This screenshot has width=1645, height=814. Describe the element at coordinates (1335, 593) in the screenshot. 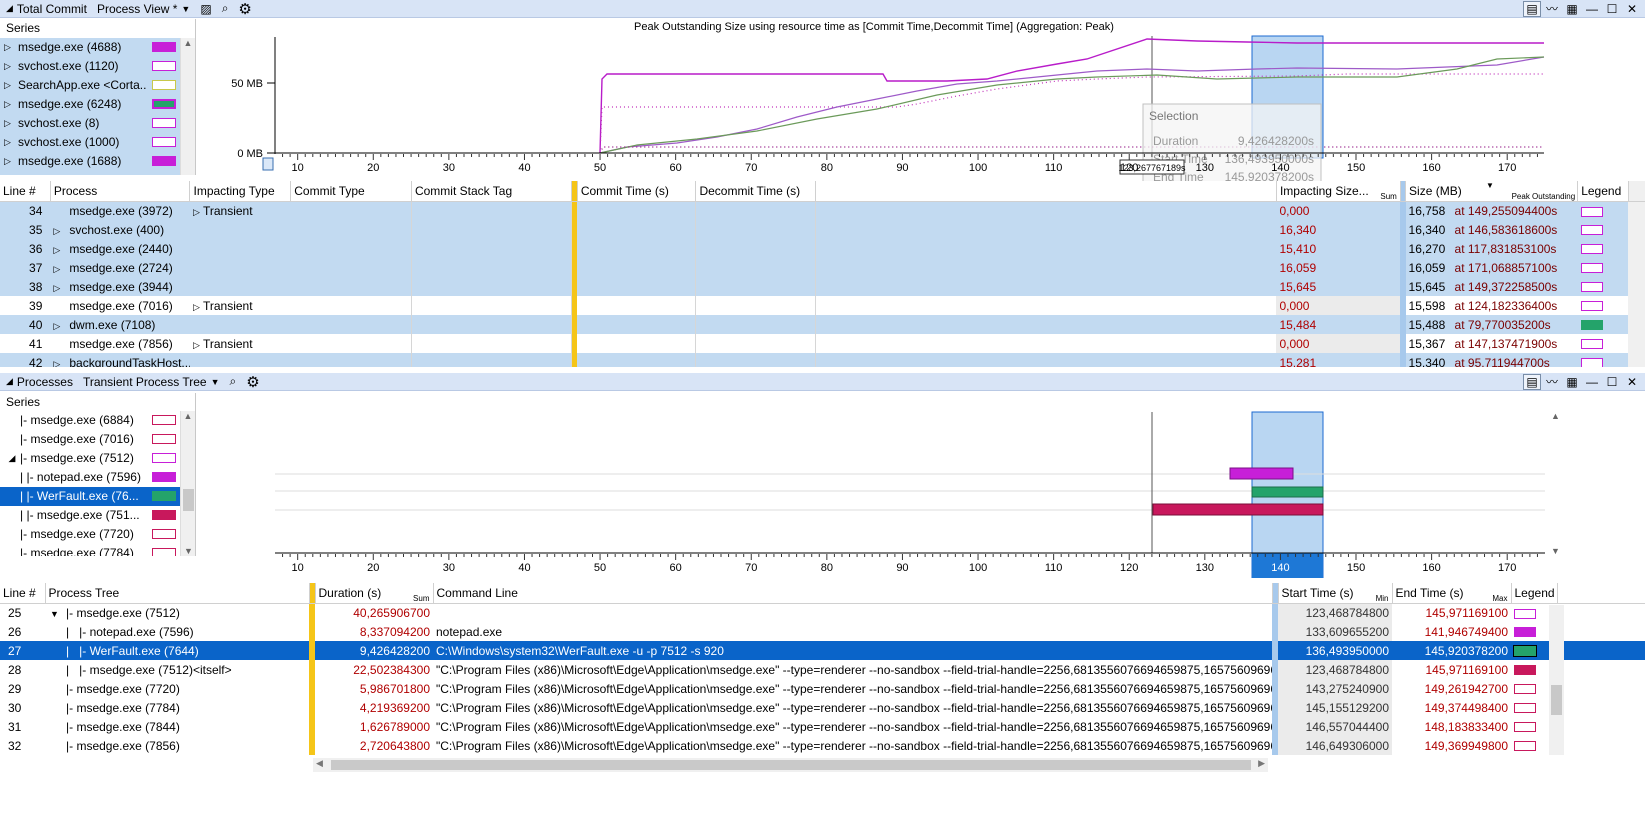

I see `col-start-time: Start Time (s) Min` at that location.